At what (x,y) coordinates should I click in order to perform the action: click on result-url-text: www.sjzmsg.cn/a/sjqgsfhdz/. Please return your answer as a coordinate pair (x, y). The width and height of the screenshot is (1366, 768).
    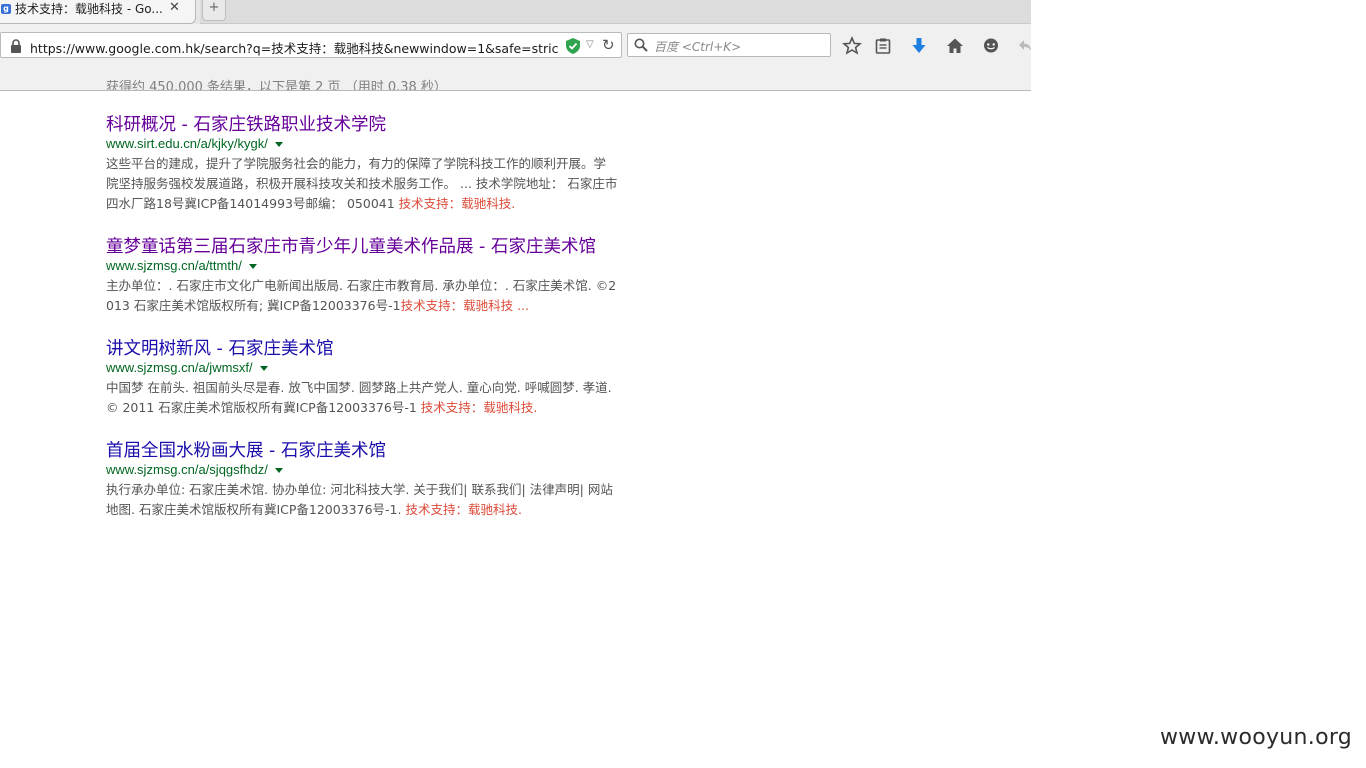
    Looking at the image, I should click on (187, 469).